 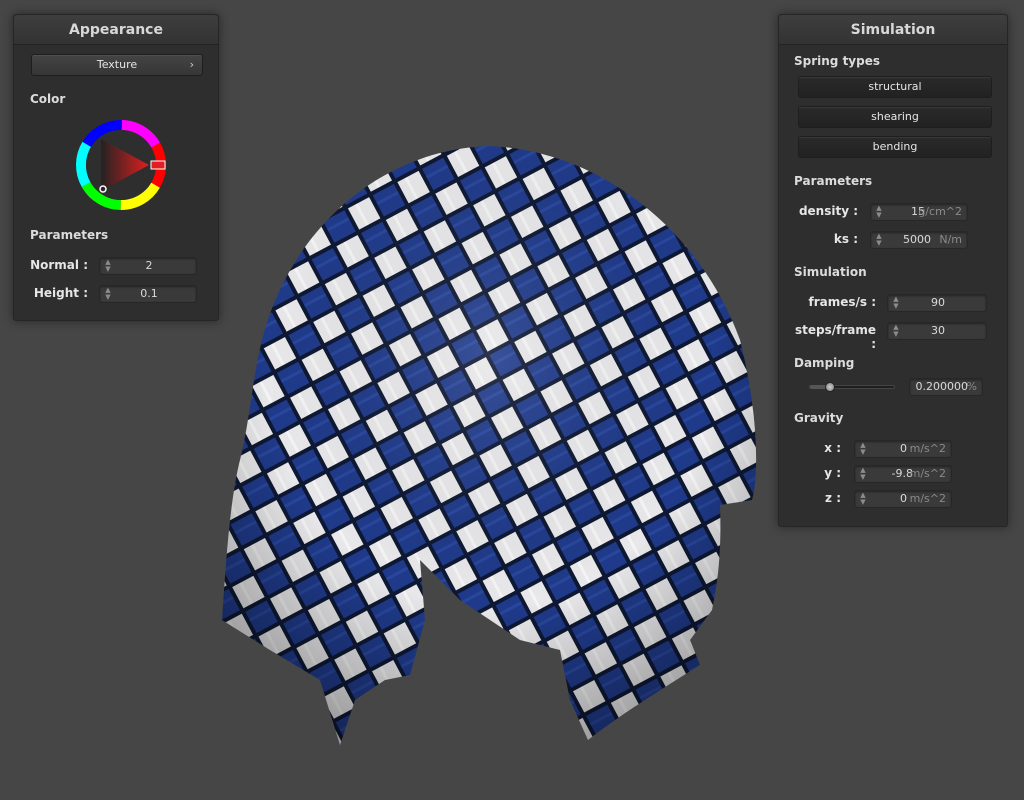 What do you see at coordinates (842, 302) in the screenshot?
I see `fps-label: frames/s :` at bounding box center [842, 302].